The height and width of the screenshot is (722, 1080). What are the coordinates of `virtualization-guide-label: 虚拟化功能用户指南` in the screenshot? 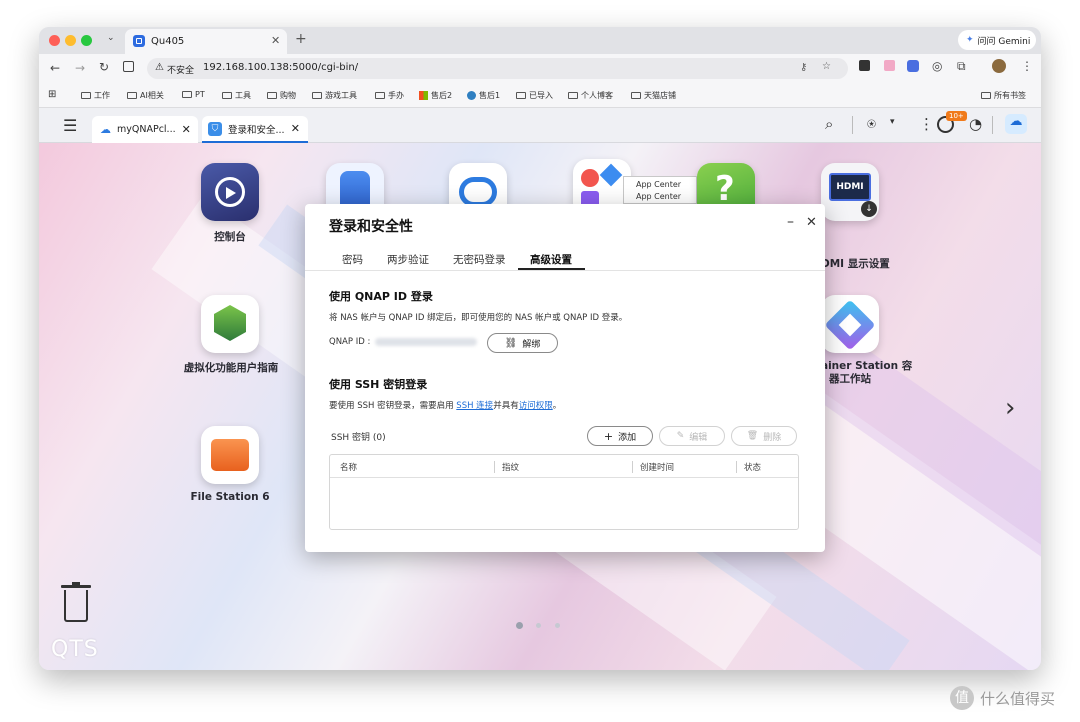 It's located at (231, 368).